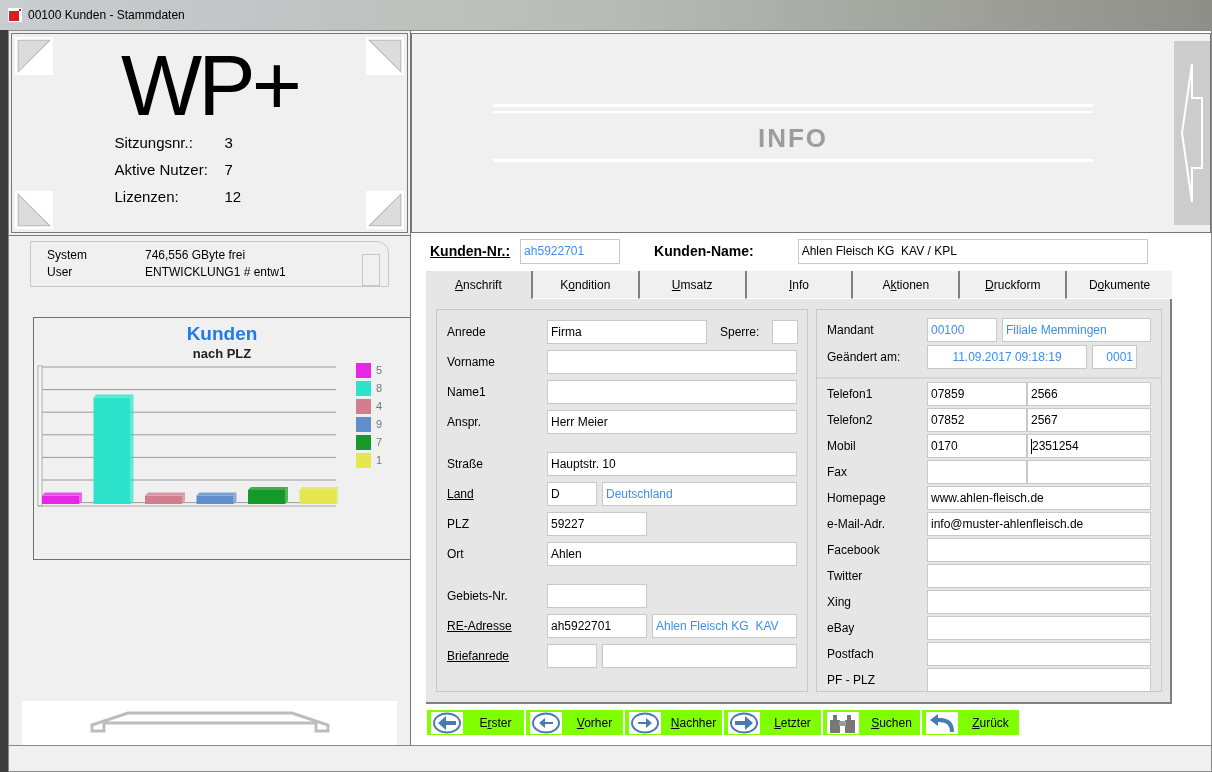 This screenshot has width=1212, height=772. I want to click on field-label: Name1, so click(467, 392).